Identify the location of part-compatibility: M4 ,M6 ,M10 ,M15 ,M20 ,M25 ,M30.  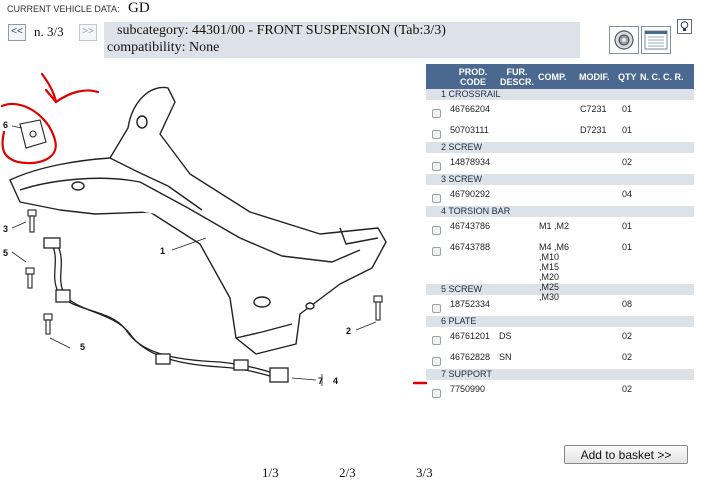
(554, 272).